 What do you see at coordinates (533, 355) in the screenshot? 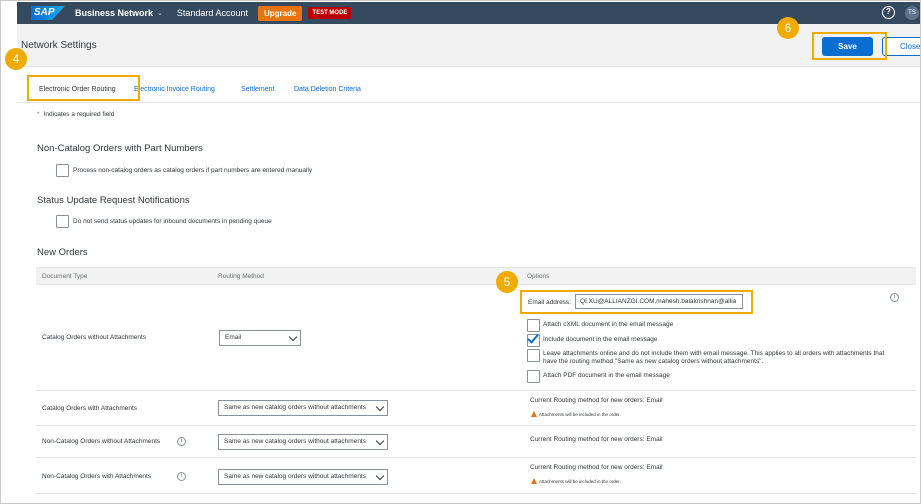
I see `leave-attachments-online-checkbox` at bounding box center [533, 355].